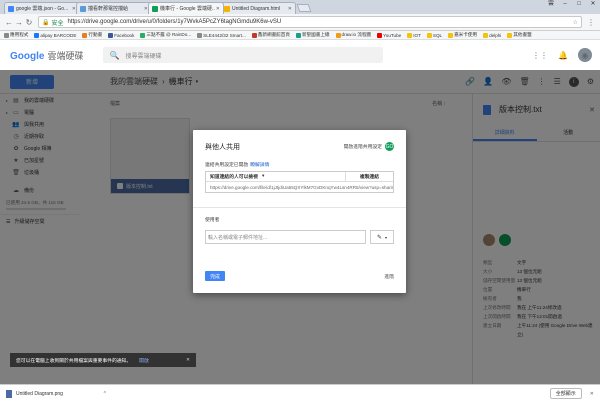  What do you see at coordinates (186, 8) in the screenshot?
I see `browser-tab-active: 機車行 - Google 雲端硬... ✕` at bounding box center [186, 8].